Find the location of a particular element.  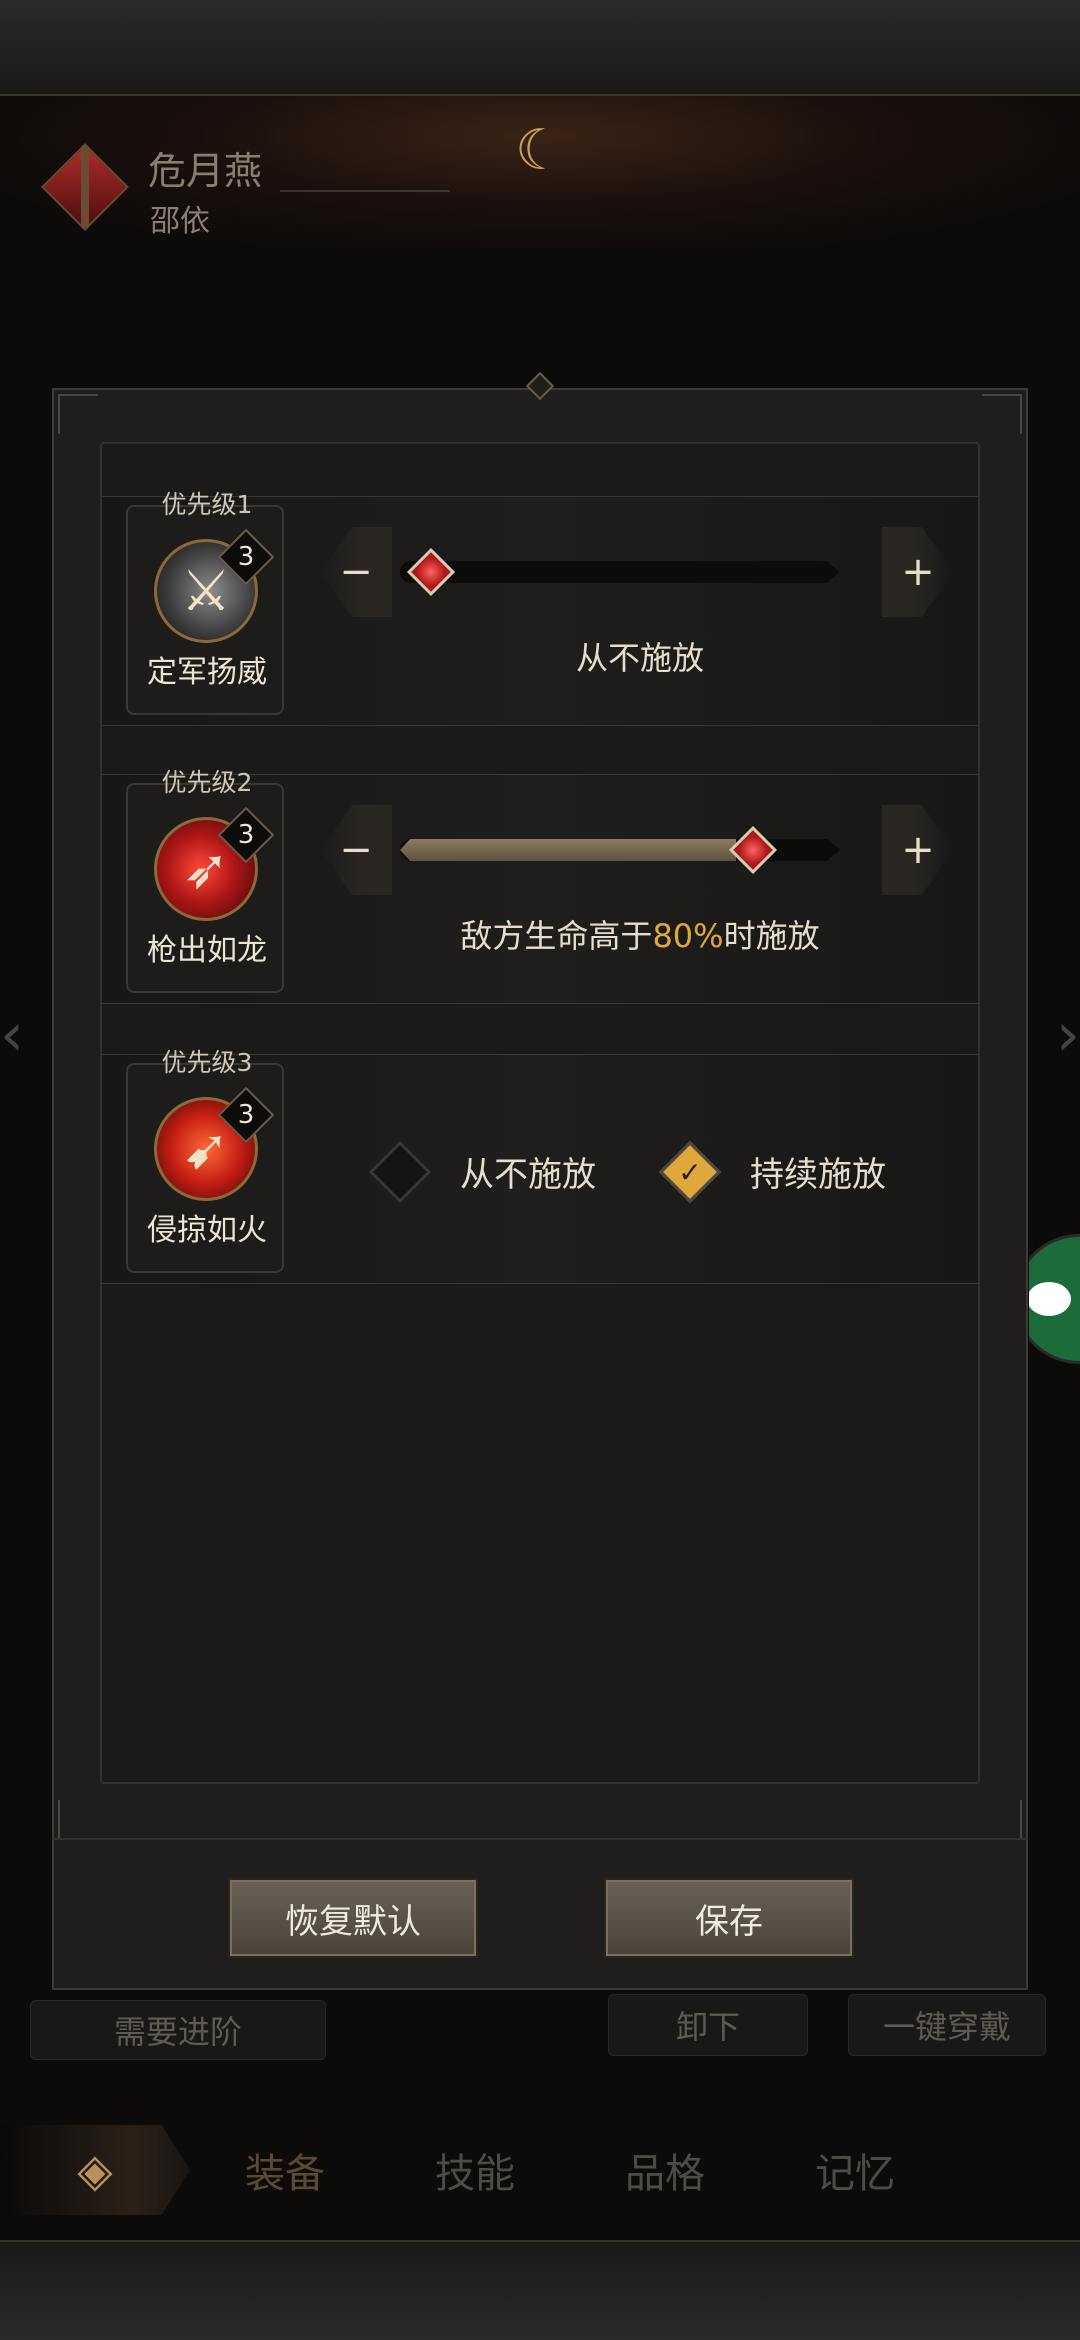

reset-default-button: 恢复默认 is located at coordinates (353, 1918).